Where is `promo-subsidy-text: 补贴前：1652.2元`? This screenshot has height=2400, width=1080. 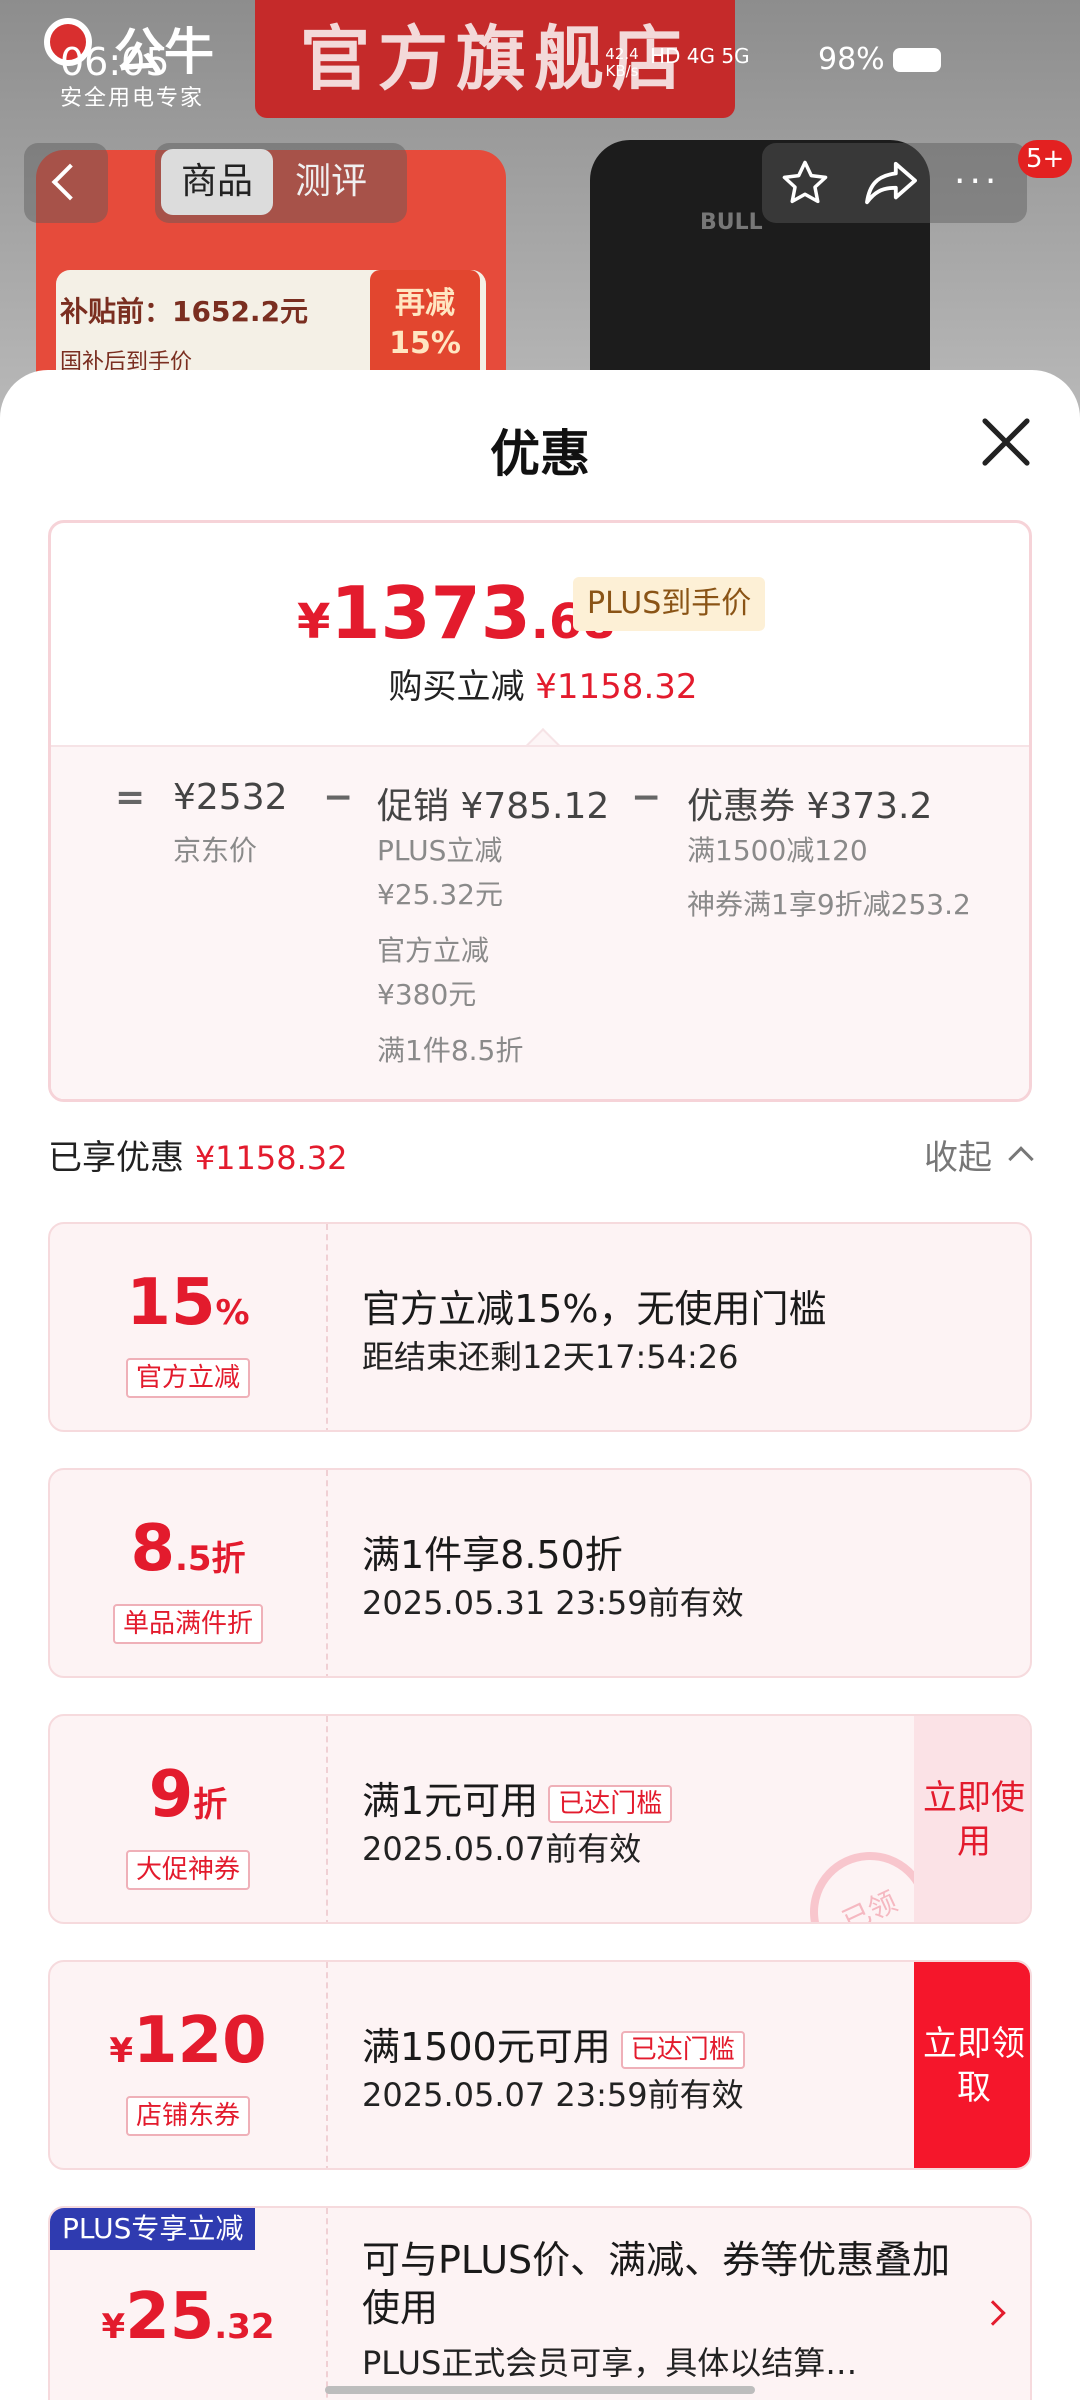 promo-subsidy-text: 补贴前：1652.2元 is located at coordinates (184, 311).